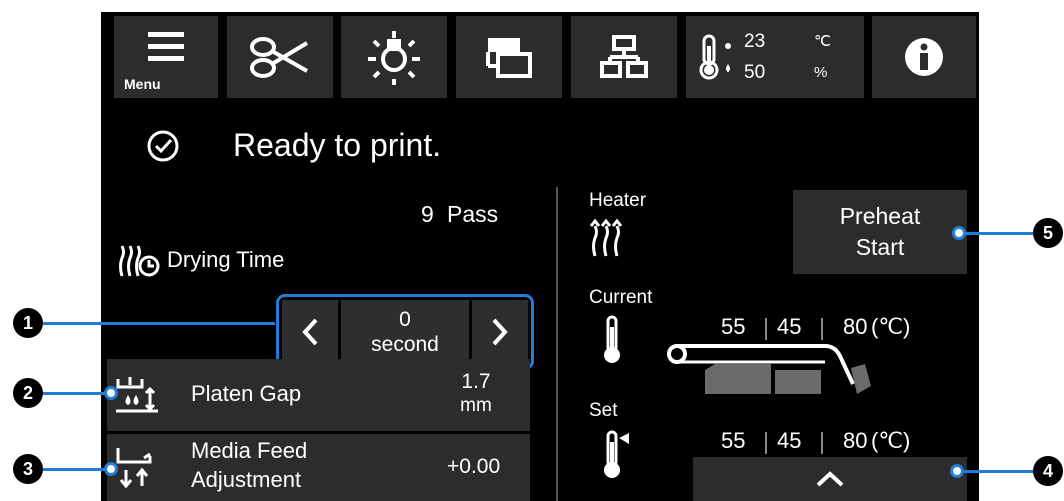 The height and width of the screenshot is (501, 1064). I want to click on network-icon, so click(624, 56).